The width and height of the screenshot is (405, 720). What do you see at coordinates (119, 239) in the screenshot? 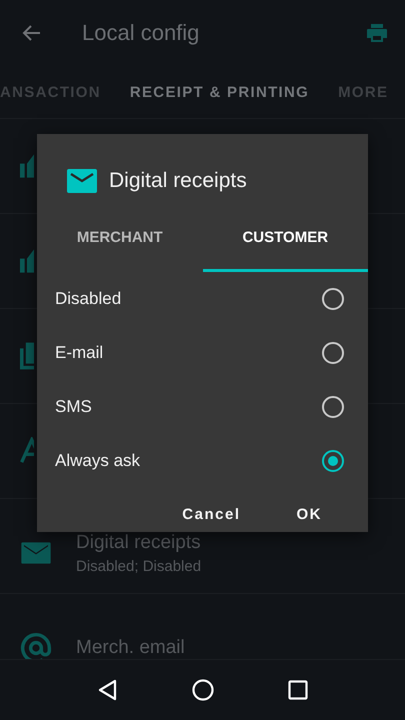
I see `tab: MERCHANT` at bounding box center [119, 239].